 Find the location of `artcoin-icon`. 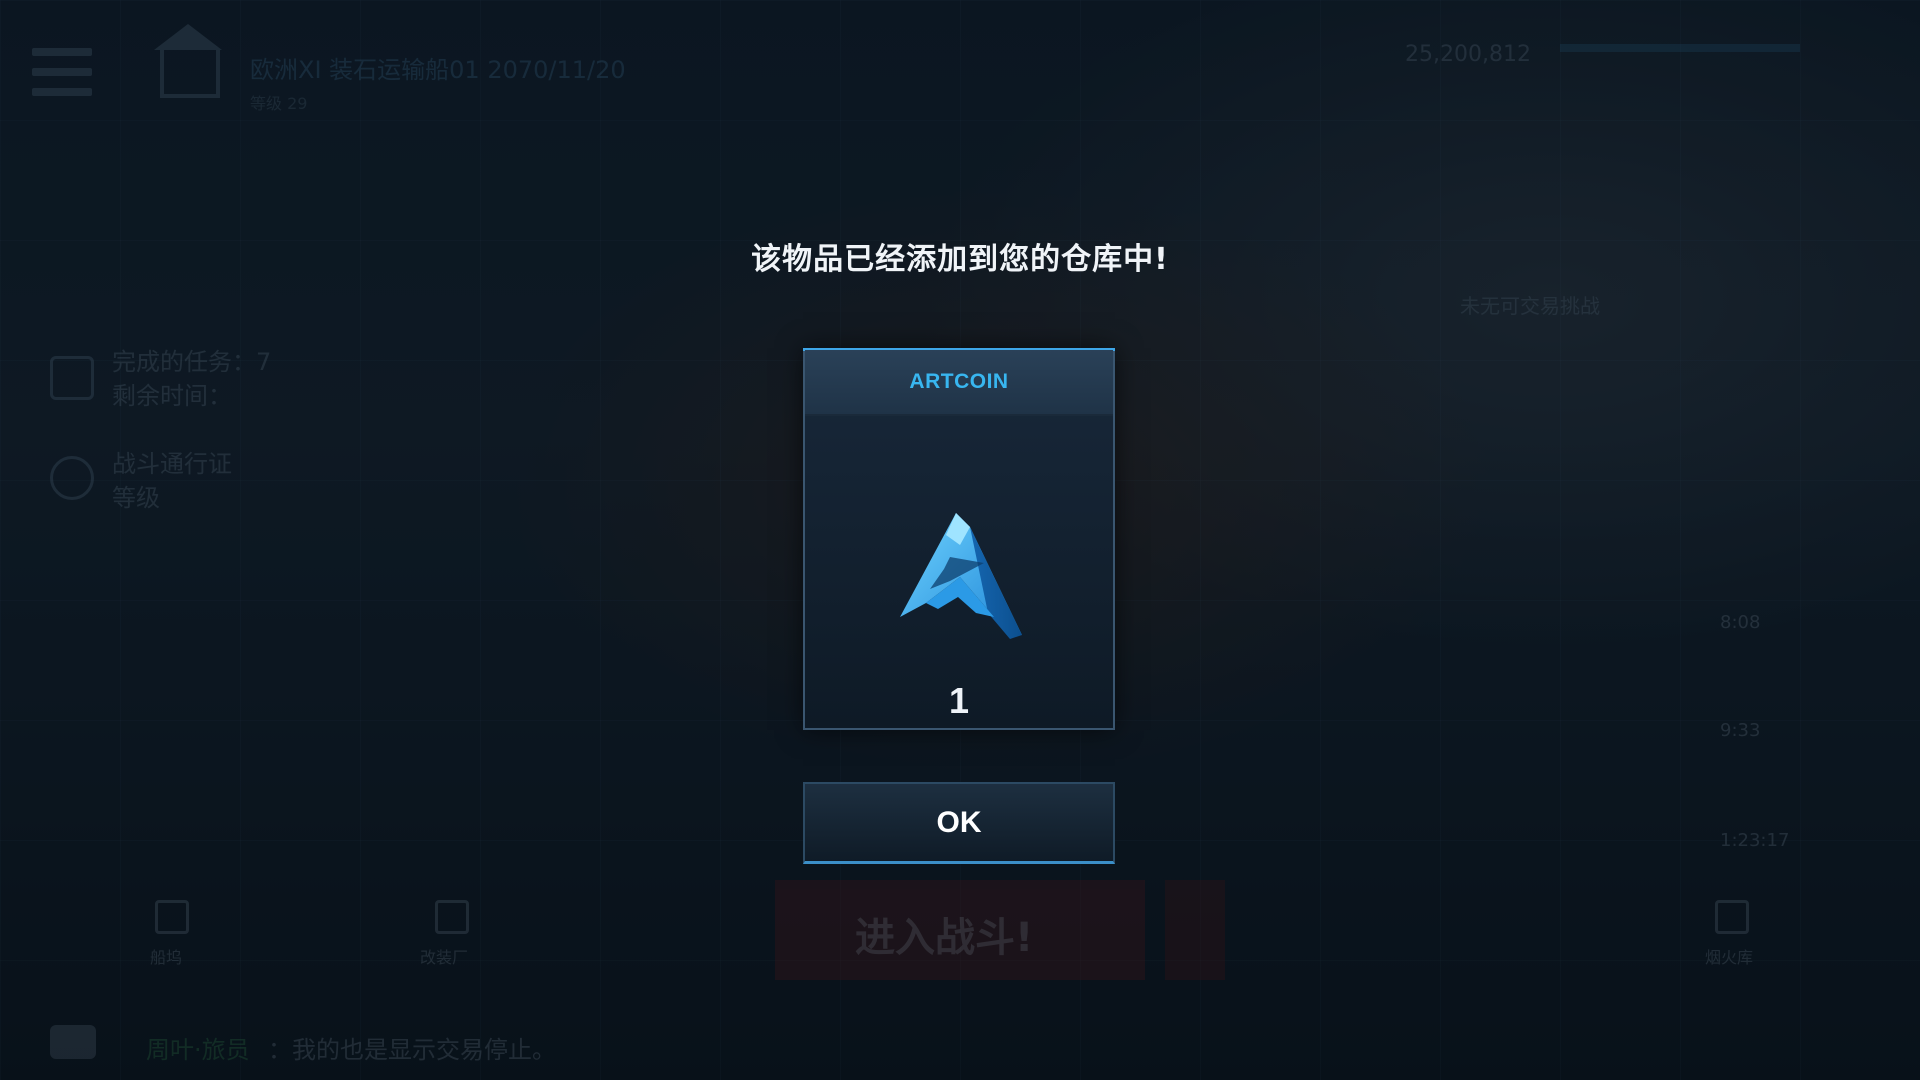

artcoin-icon is located at coordinates (961, 576).